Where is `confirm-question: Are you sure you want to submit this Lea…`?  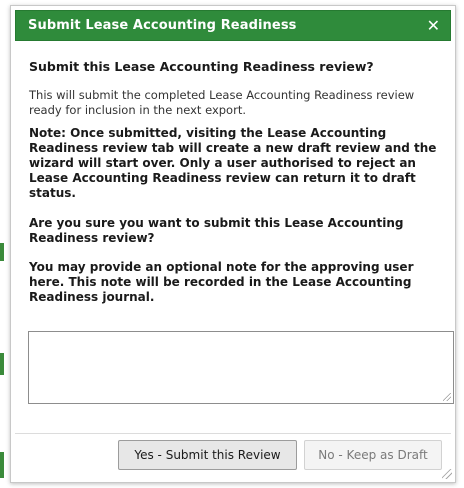
confirm-question: Are you sure you want to submit this Lea… is located at coordinates (216, 230).